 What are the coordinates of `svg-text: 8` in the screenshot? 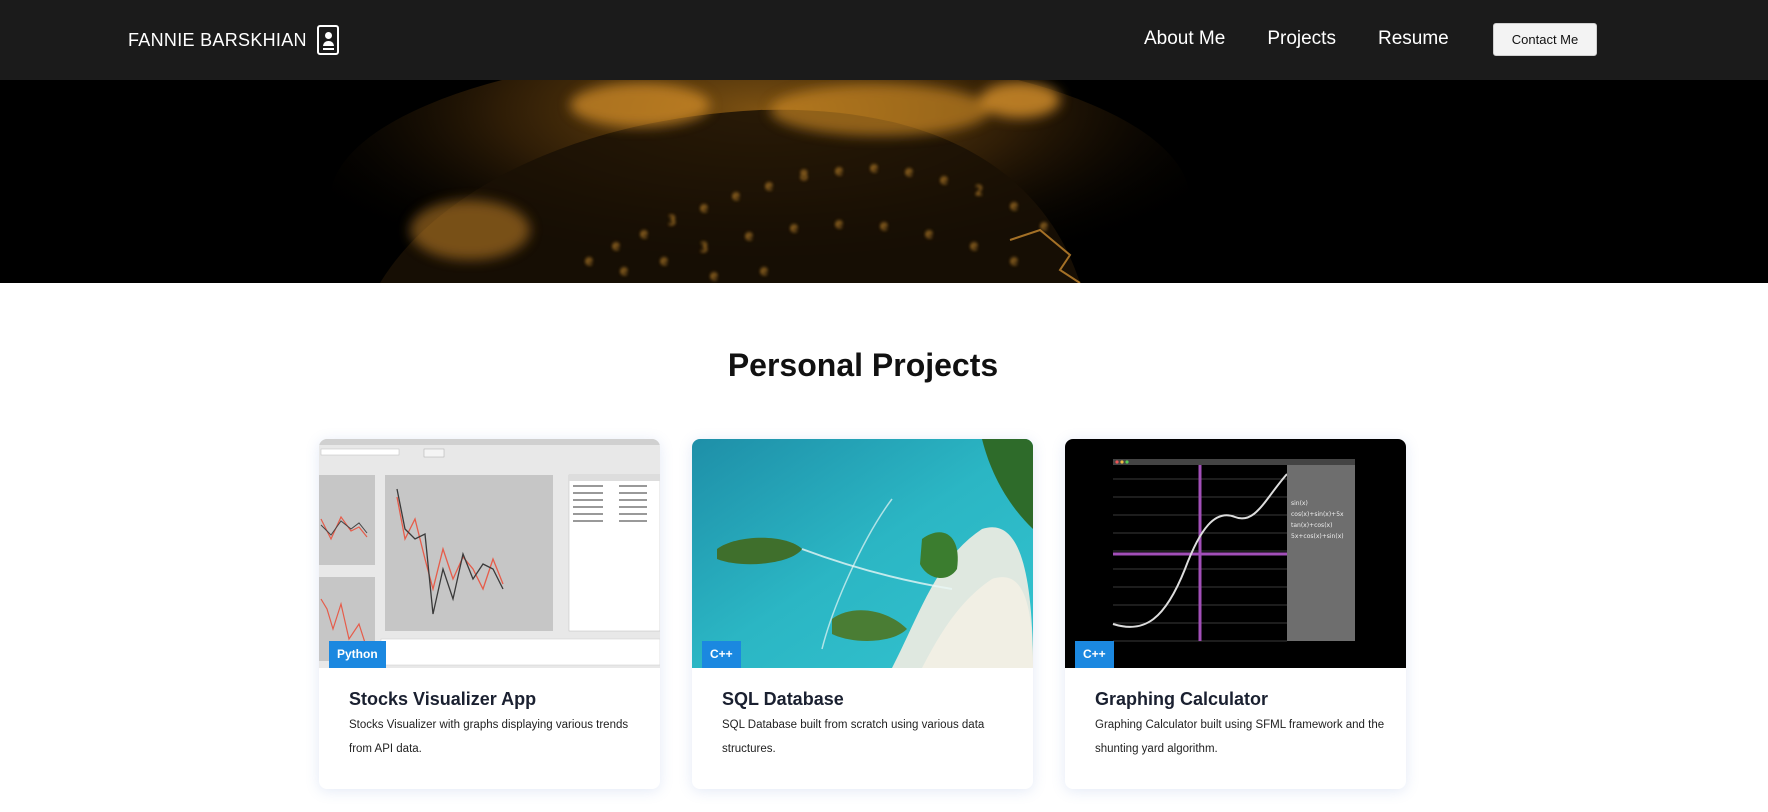 It's located at (804, 176).